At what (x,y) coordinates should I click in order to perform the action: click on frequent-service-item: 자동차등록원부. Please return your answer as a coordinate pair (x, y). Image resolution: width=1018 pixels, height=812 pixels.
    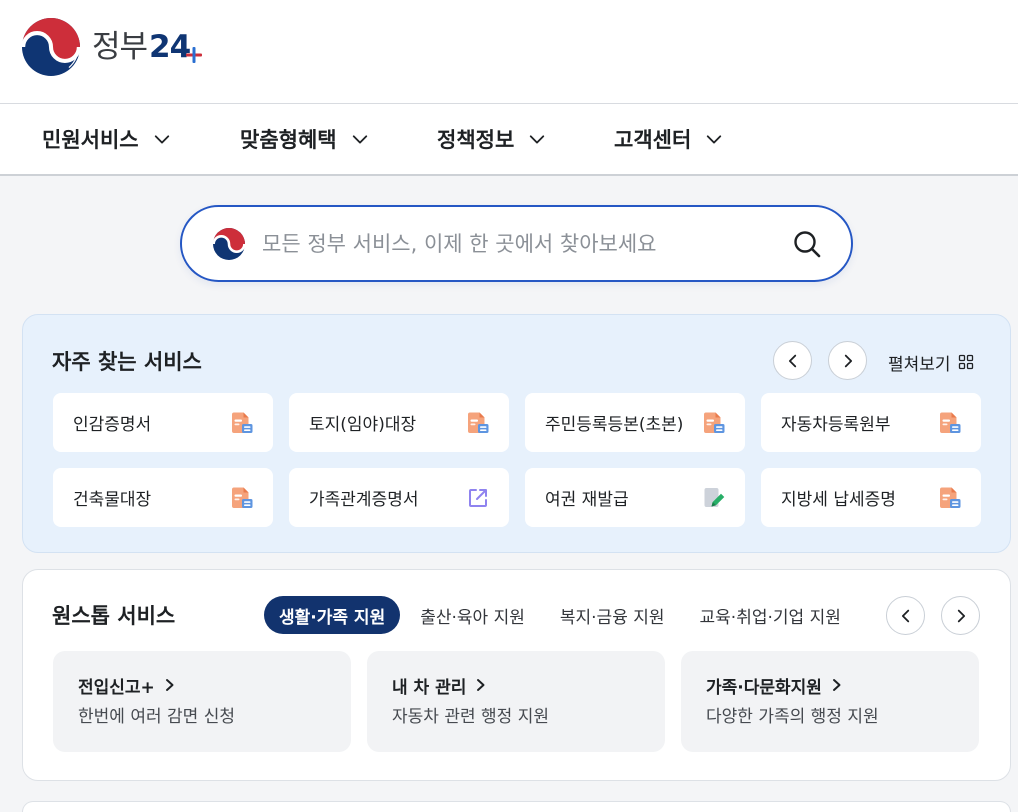
    Looking at the image, I should click on (871, 422).